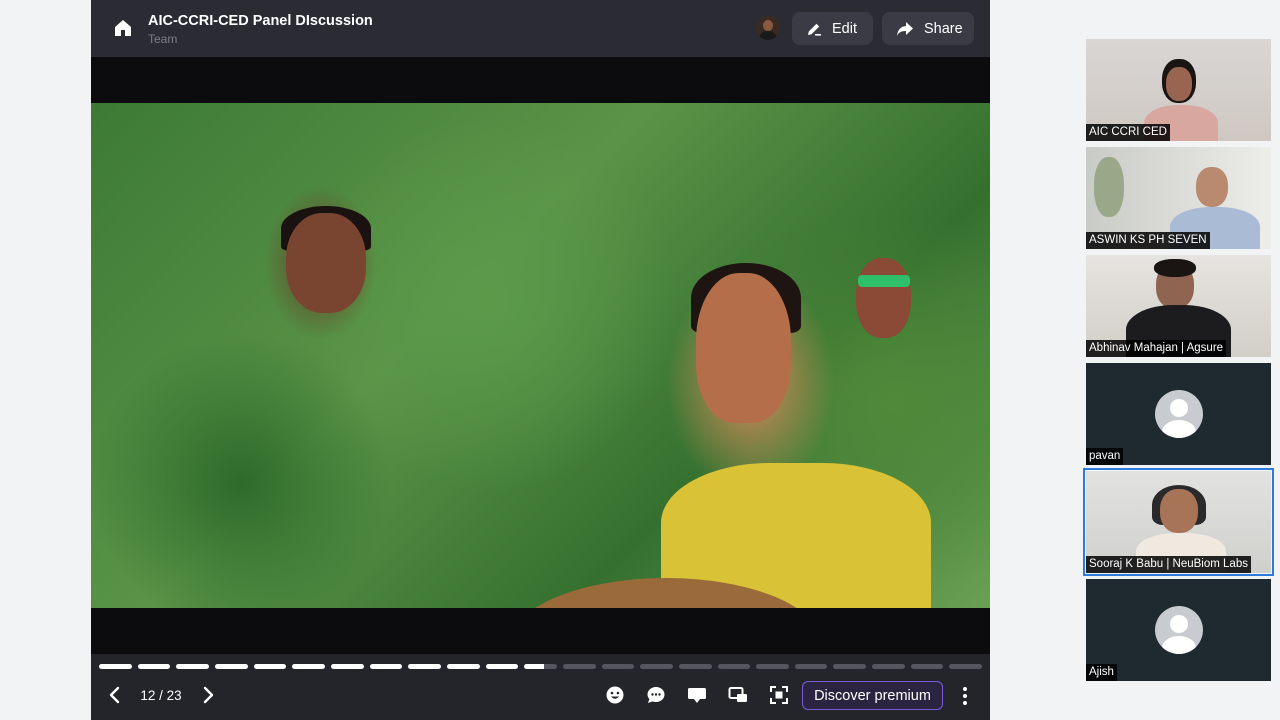 The image size is (1280, 720). What do you see at coordinates (965, 696) in the screenshot?
I see `more-options-icon` at bounding box center [965, 696].